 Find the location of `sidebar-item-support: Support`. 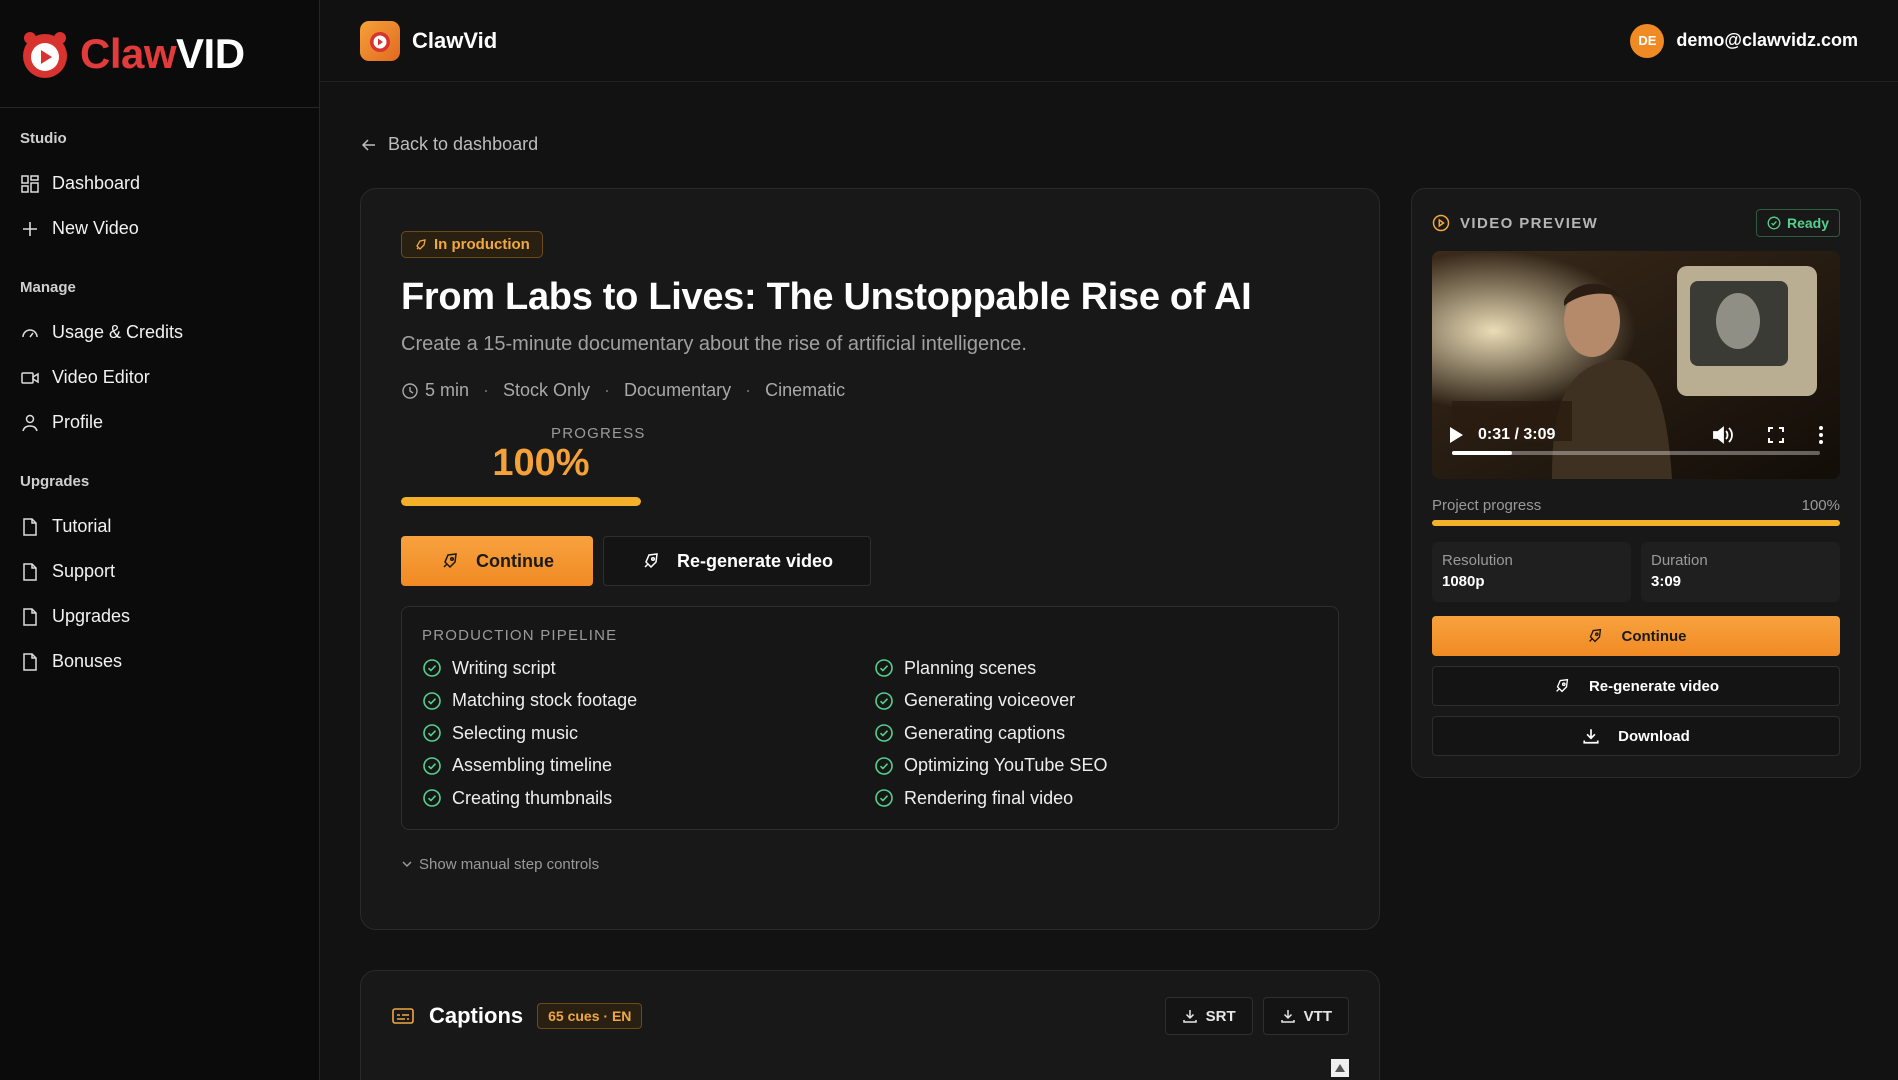

sidebar-item-support: Support is located at coordinates (159, 571).